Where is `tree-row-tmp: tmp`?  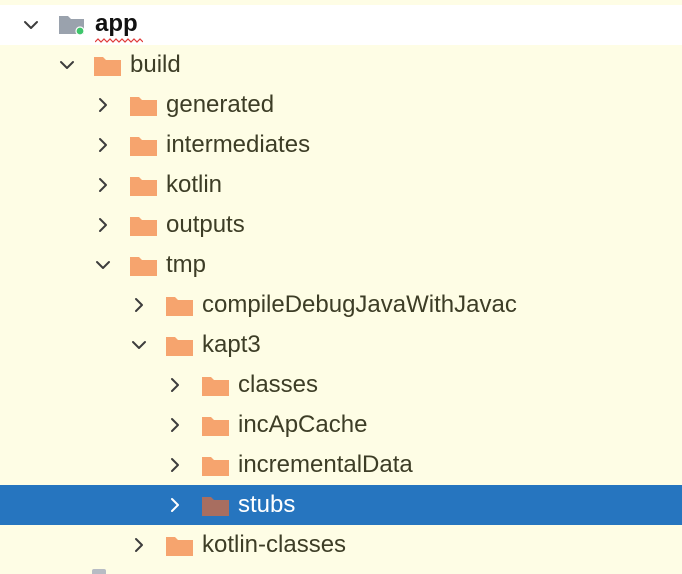
tree-row-tmp: tmp is located at coordinates (341, 265).